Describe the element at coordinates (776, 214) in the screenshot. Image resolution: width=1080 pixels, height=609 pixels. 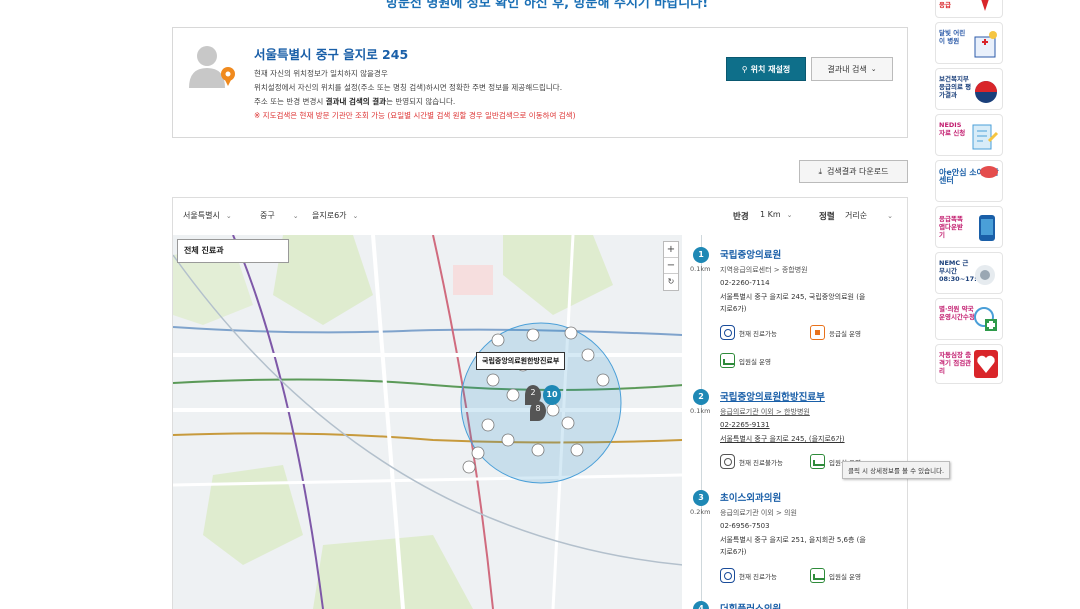
I see `radius-select: 1 Km ⌄` at that location.